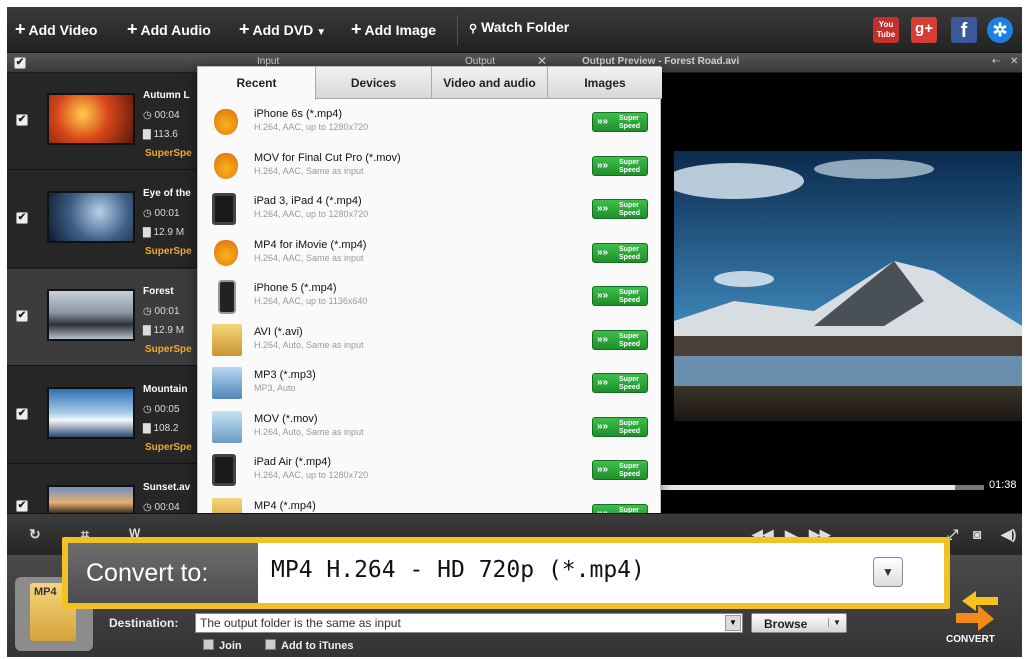  Describe the element at coordinates (605, 83) in the screenshot. I see `tab-images: Images` at that location.